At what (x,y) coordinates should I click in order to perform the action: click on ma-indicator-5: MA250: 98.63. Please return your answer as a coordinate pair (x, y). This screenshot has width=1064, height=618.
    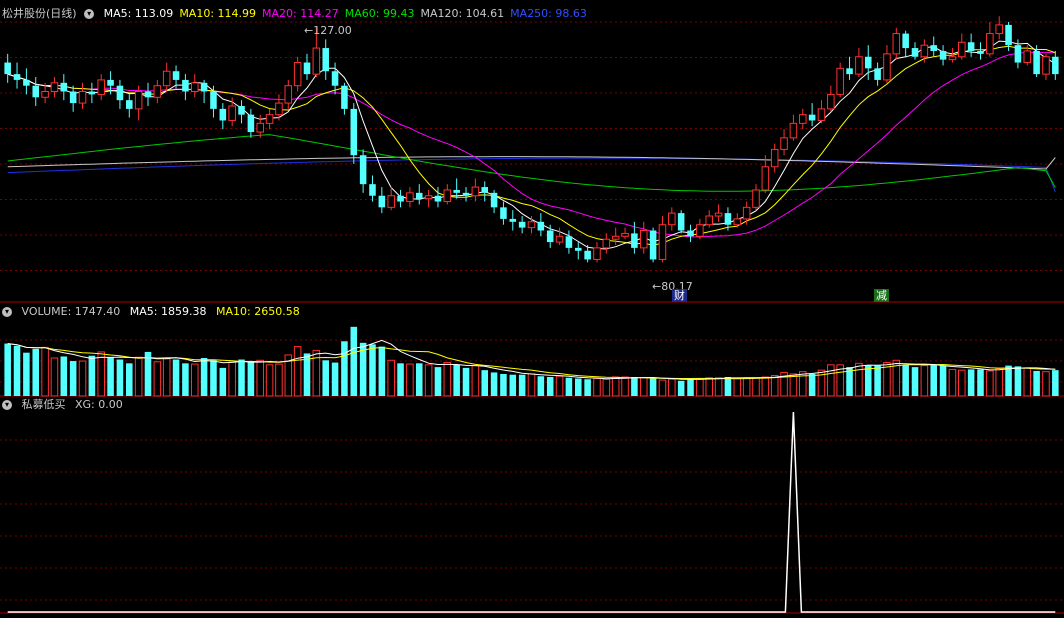
    Looking at the image, I should click on (548, 13).